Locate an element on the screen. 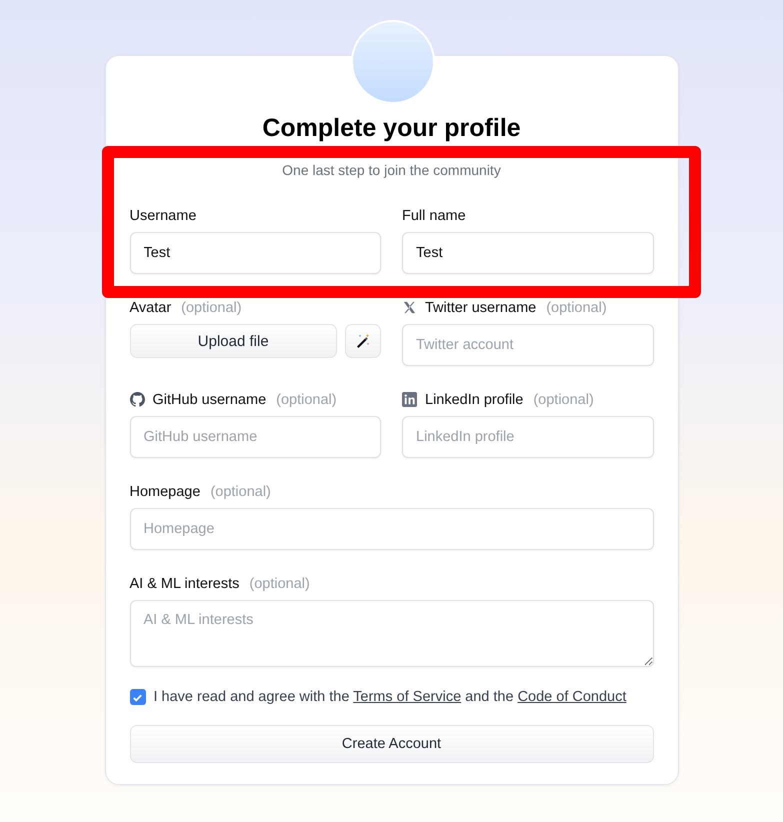  field-label: LinkedIn profile is located at coordinates (474, 400).